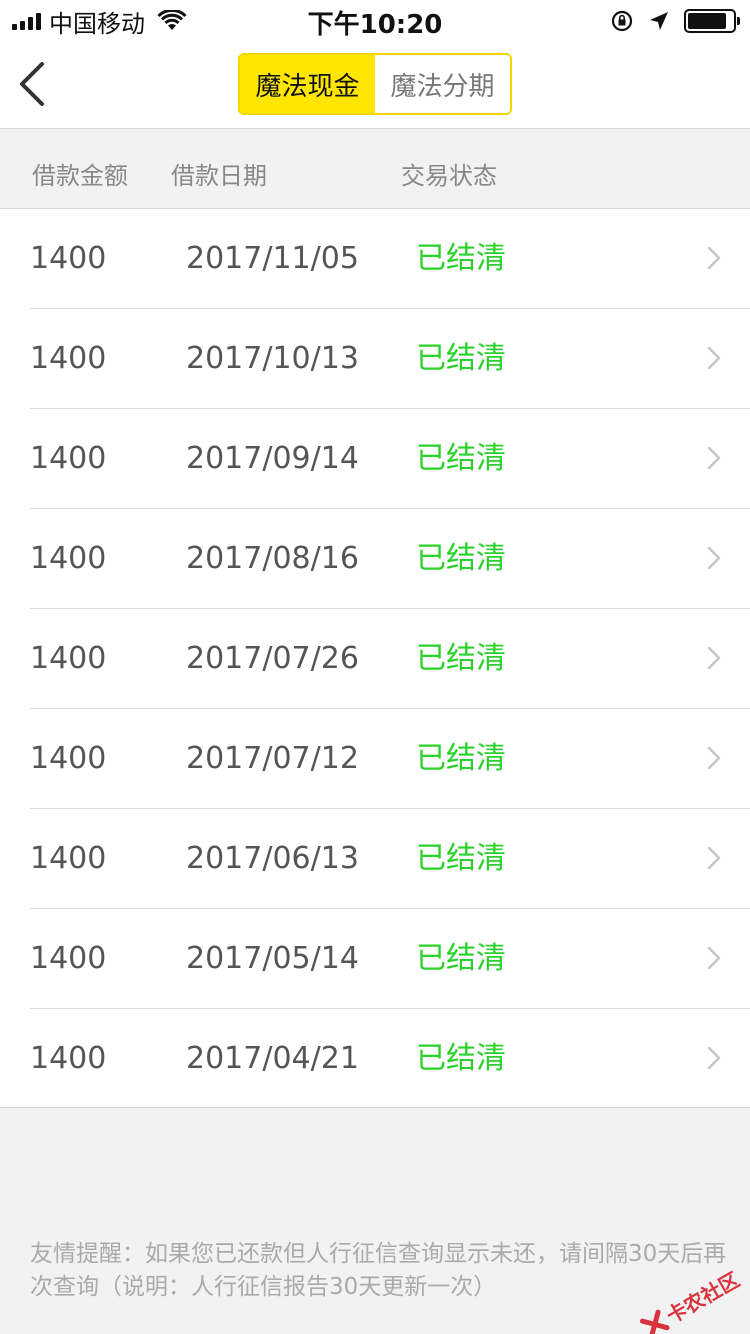 This screenshot has height=1334, width=750. I want to click on row-date: 2017/04/21, so click(272, 1058).